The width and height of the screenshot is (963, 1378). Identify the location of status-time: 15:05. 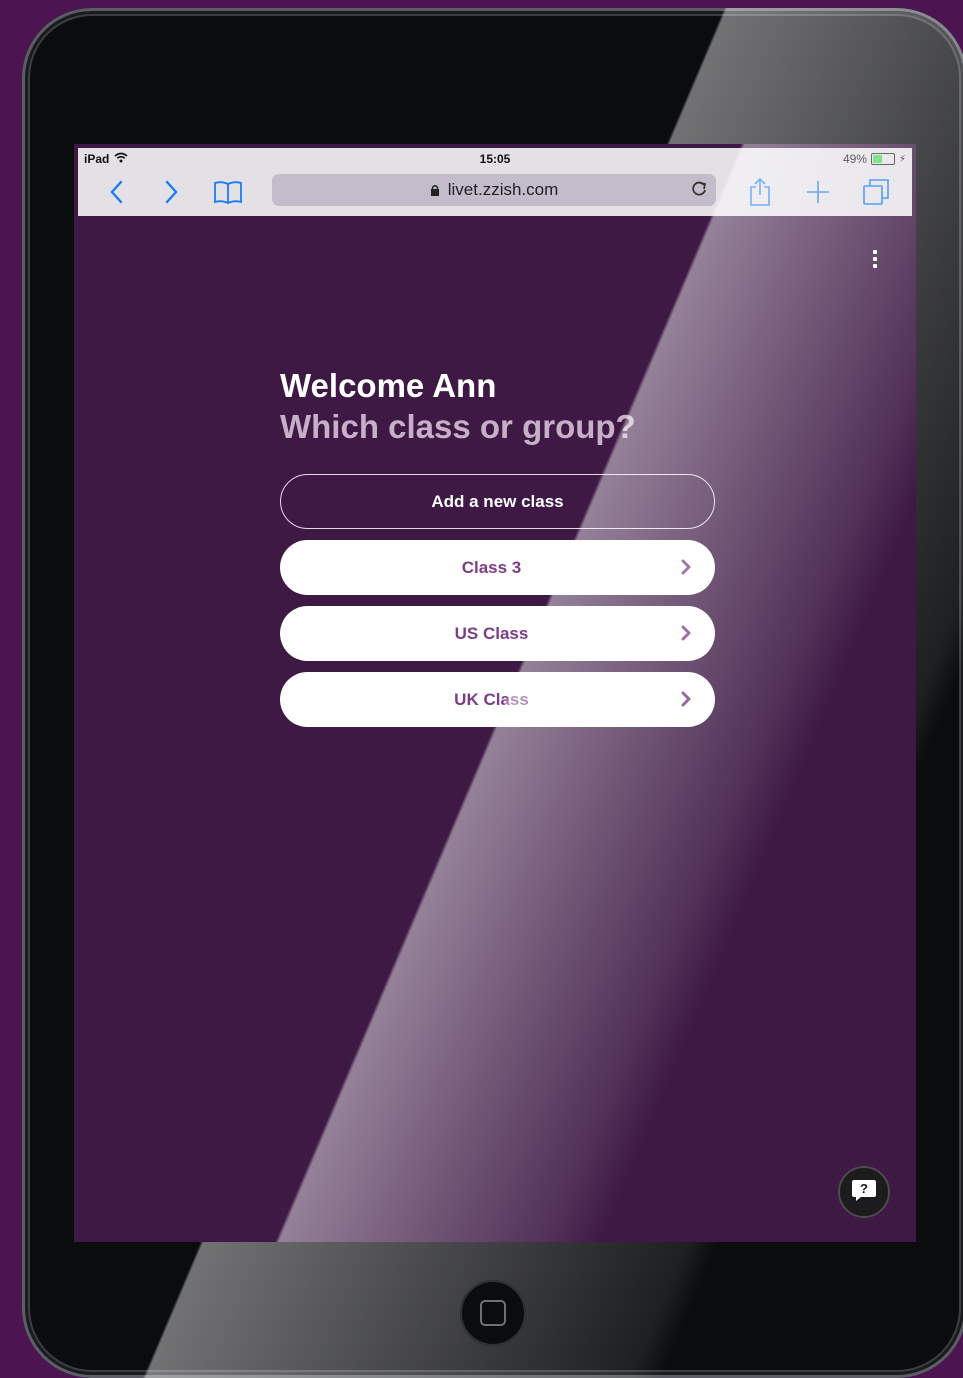
(495, 159).